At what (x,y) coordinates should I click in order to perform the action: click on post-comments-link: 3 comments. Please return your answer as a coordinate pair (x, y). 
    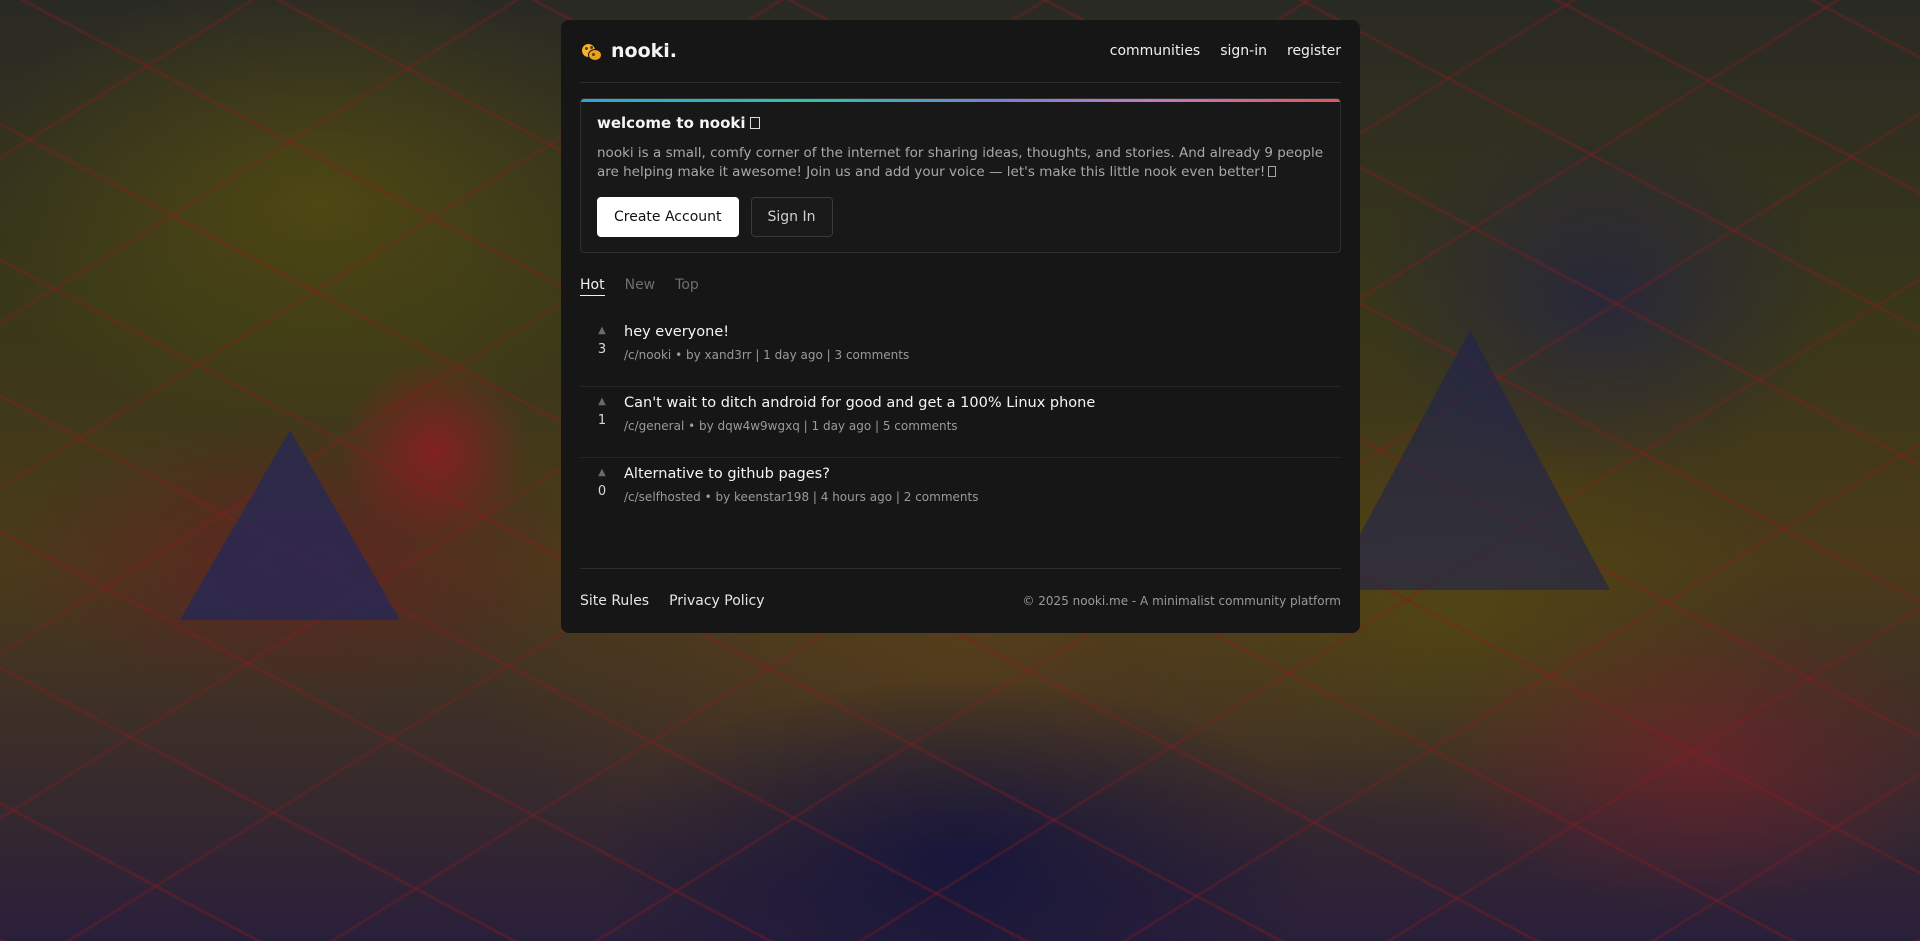
    Looking at the image, I should click on (872, 355).